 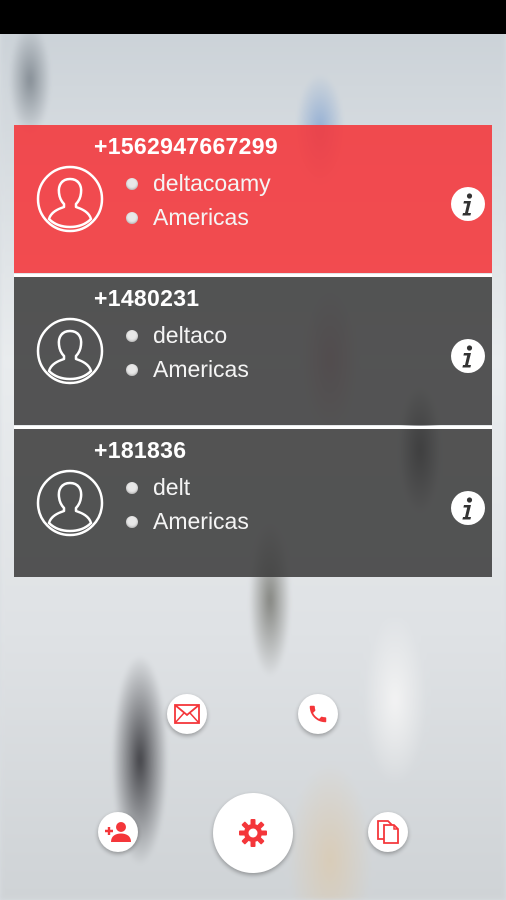 I want to click on carrier-name: deltaco, so click(x=190, y=335).